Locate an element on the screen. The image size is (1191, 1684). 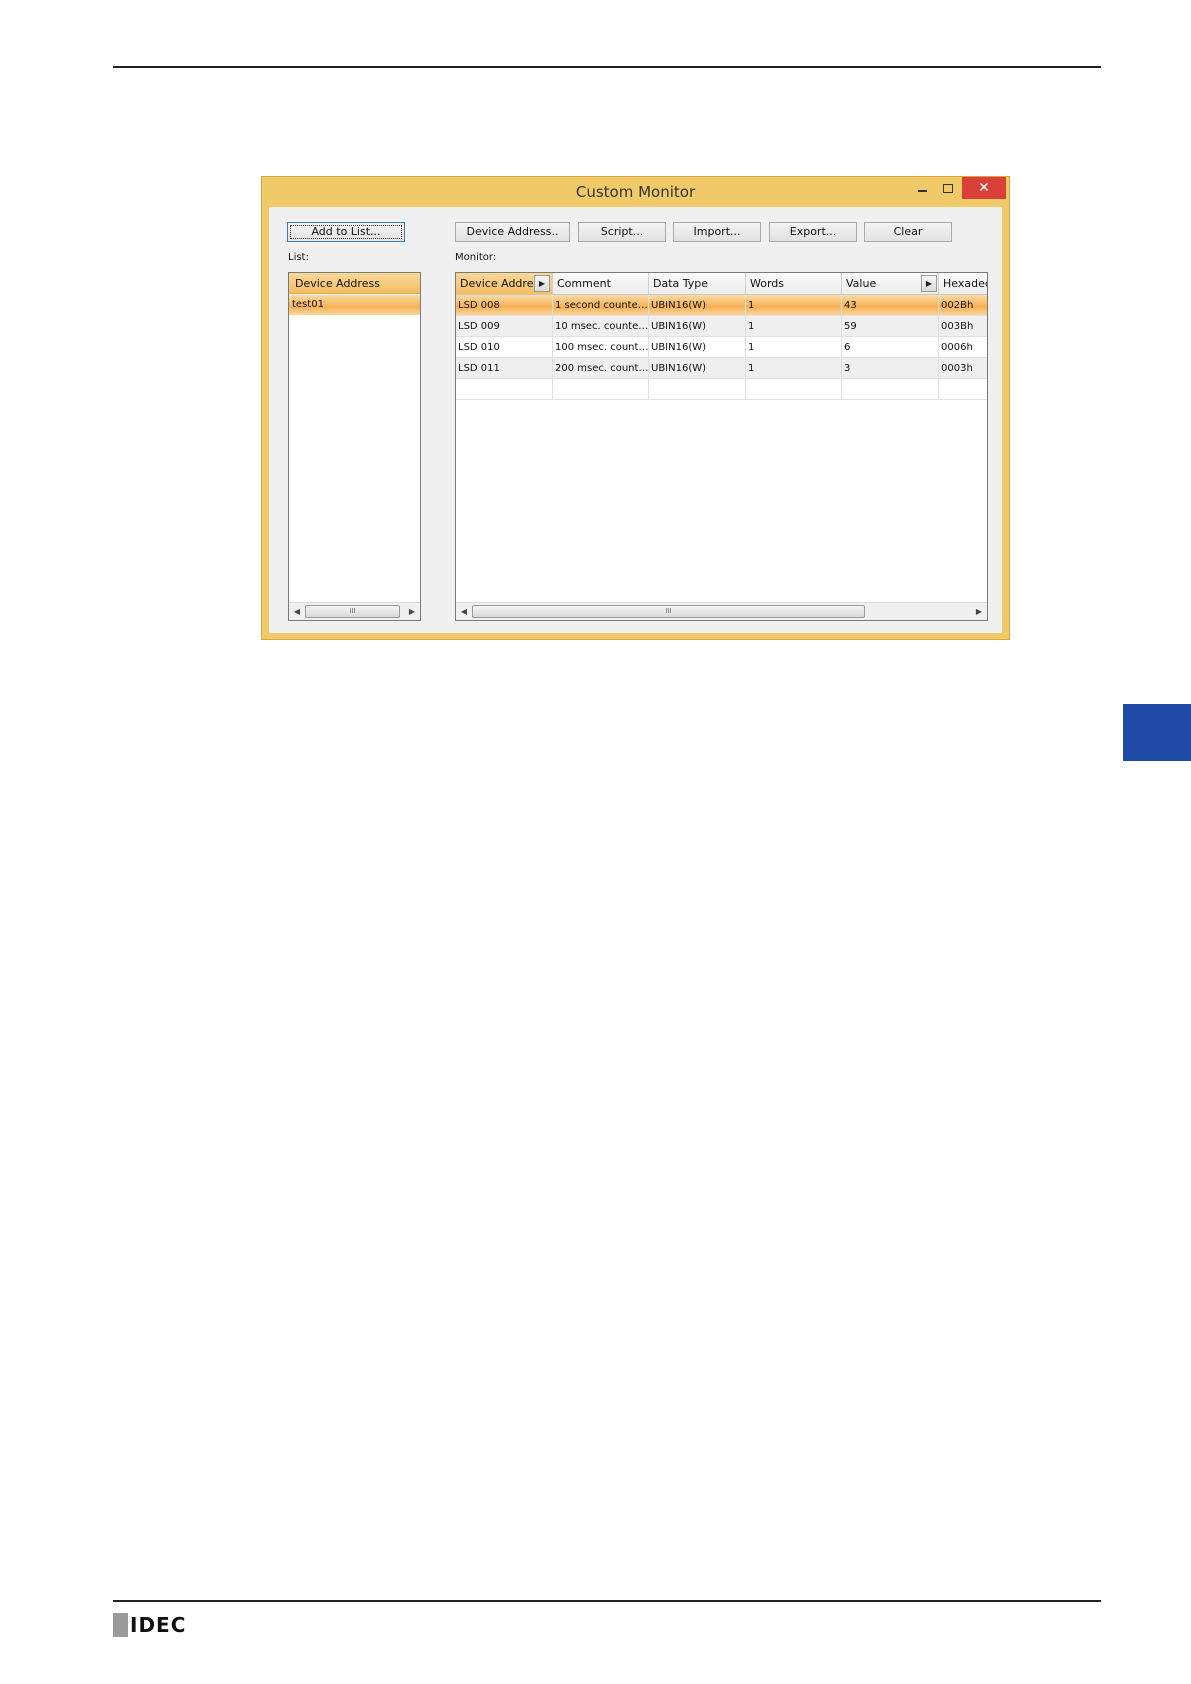
logo-mark is located at coordinates (120, 1625).